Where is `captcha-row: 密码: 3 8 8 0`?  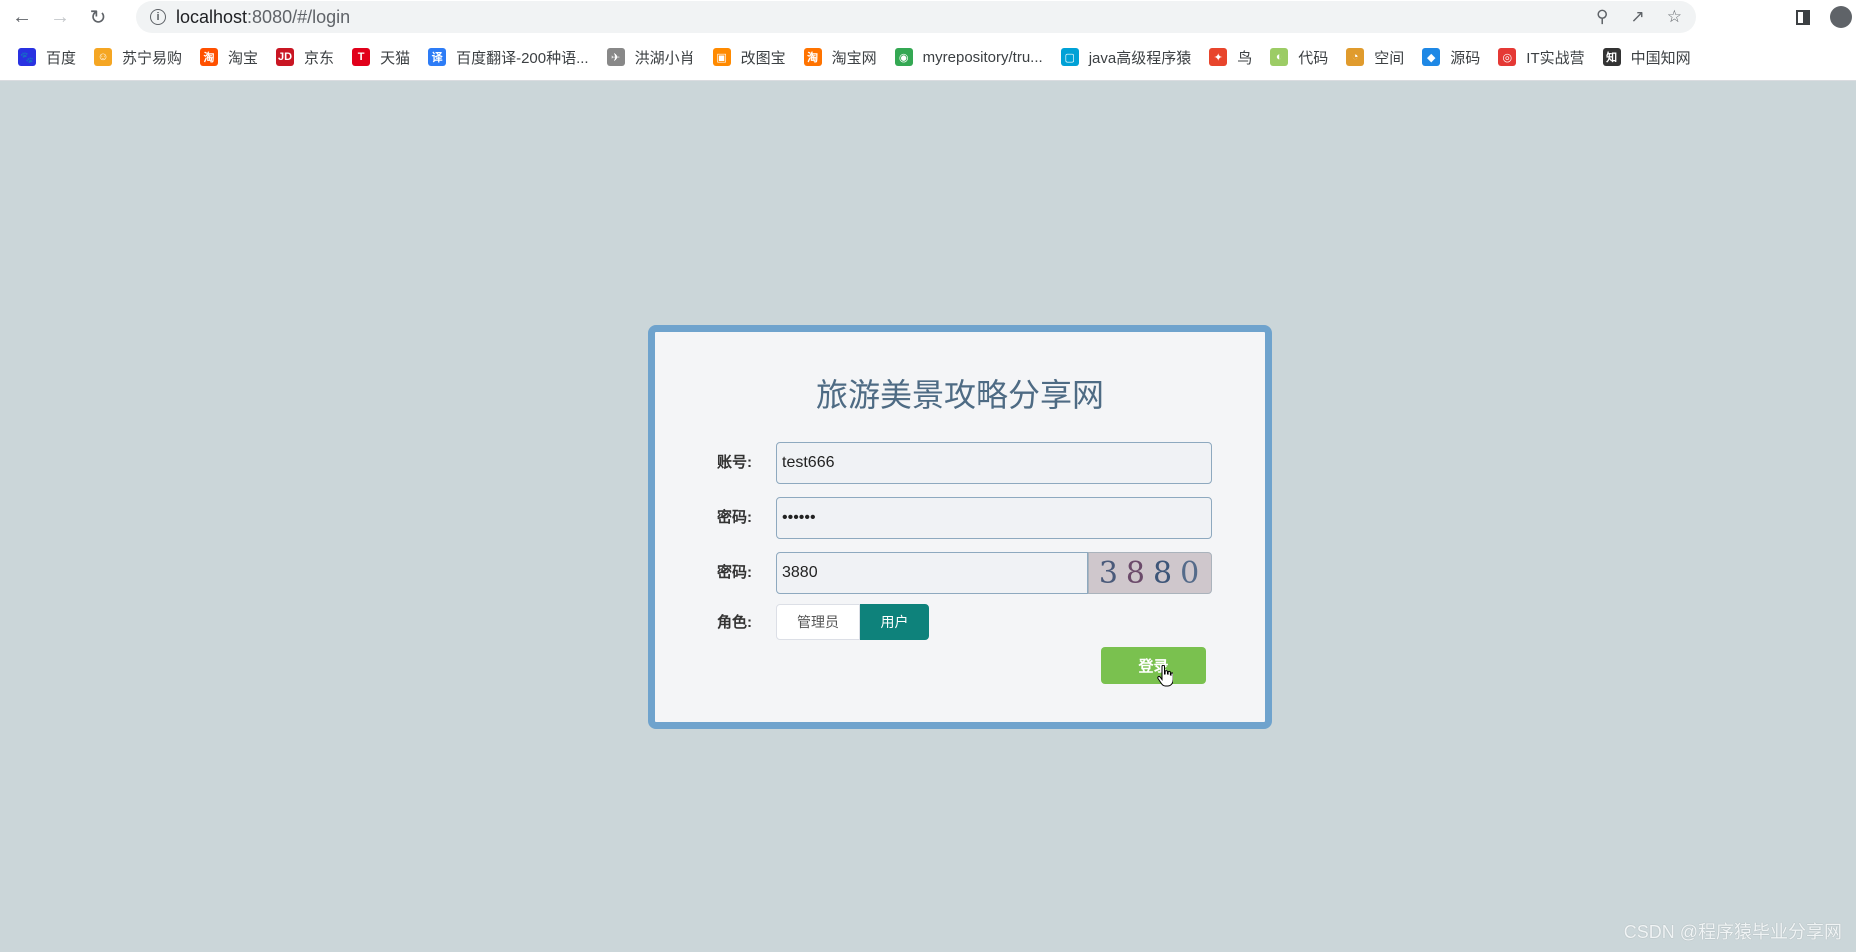 captcha-row: 密码: 3 8 8 0 is located at coordinates (964, 573).